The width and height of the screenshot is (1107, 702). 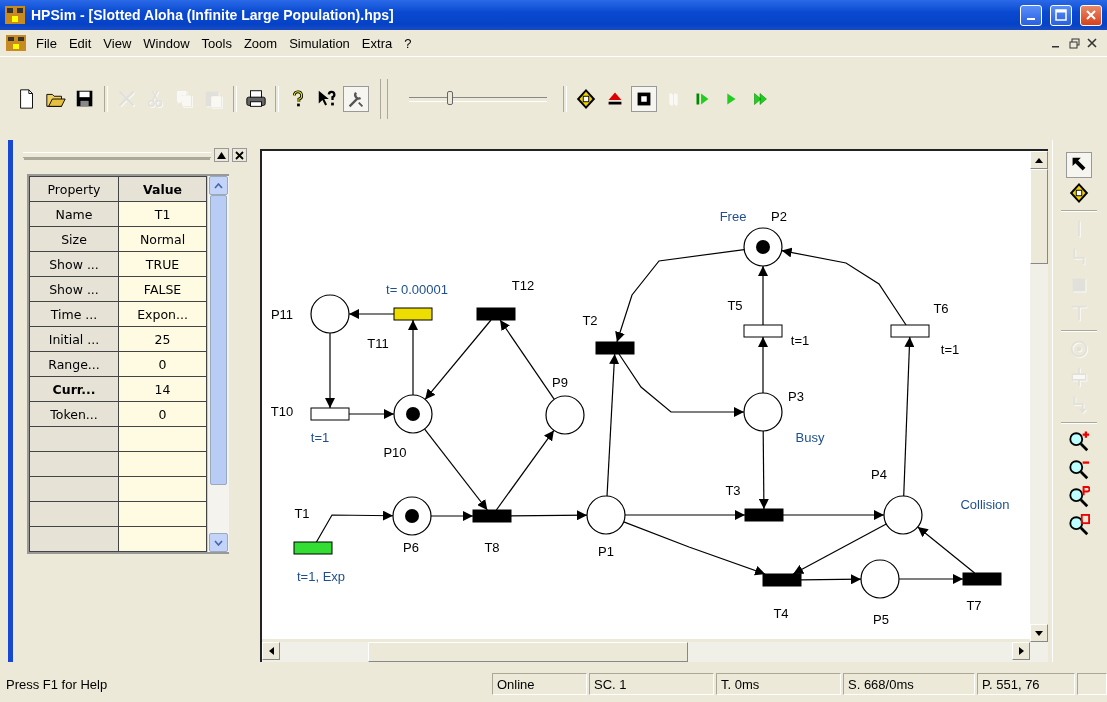 What do you see at coordinates (57, 684) in the screenshot?
I see `help-text: Press F1 for Help` at bounding box center [57, 684].